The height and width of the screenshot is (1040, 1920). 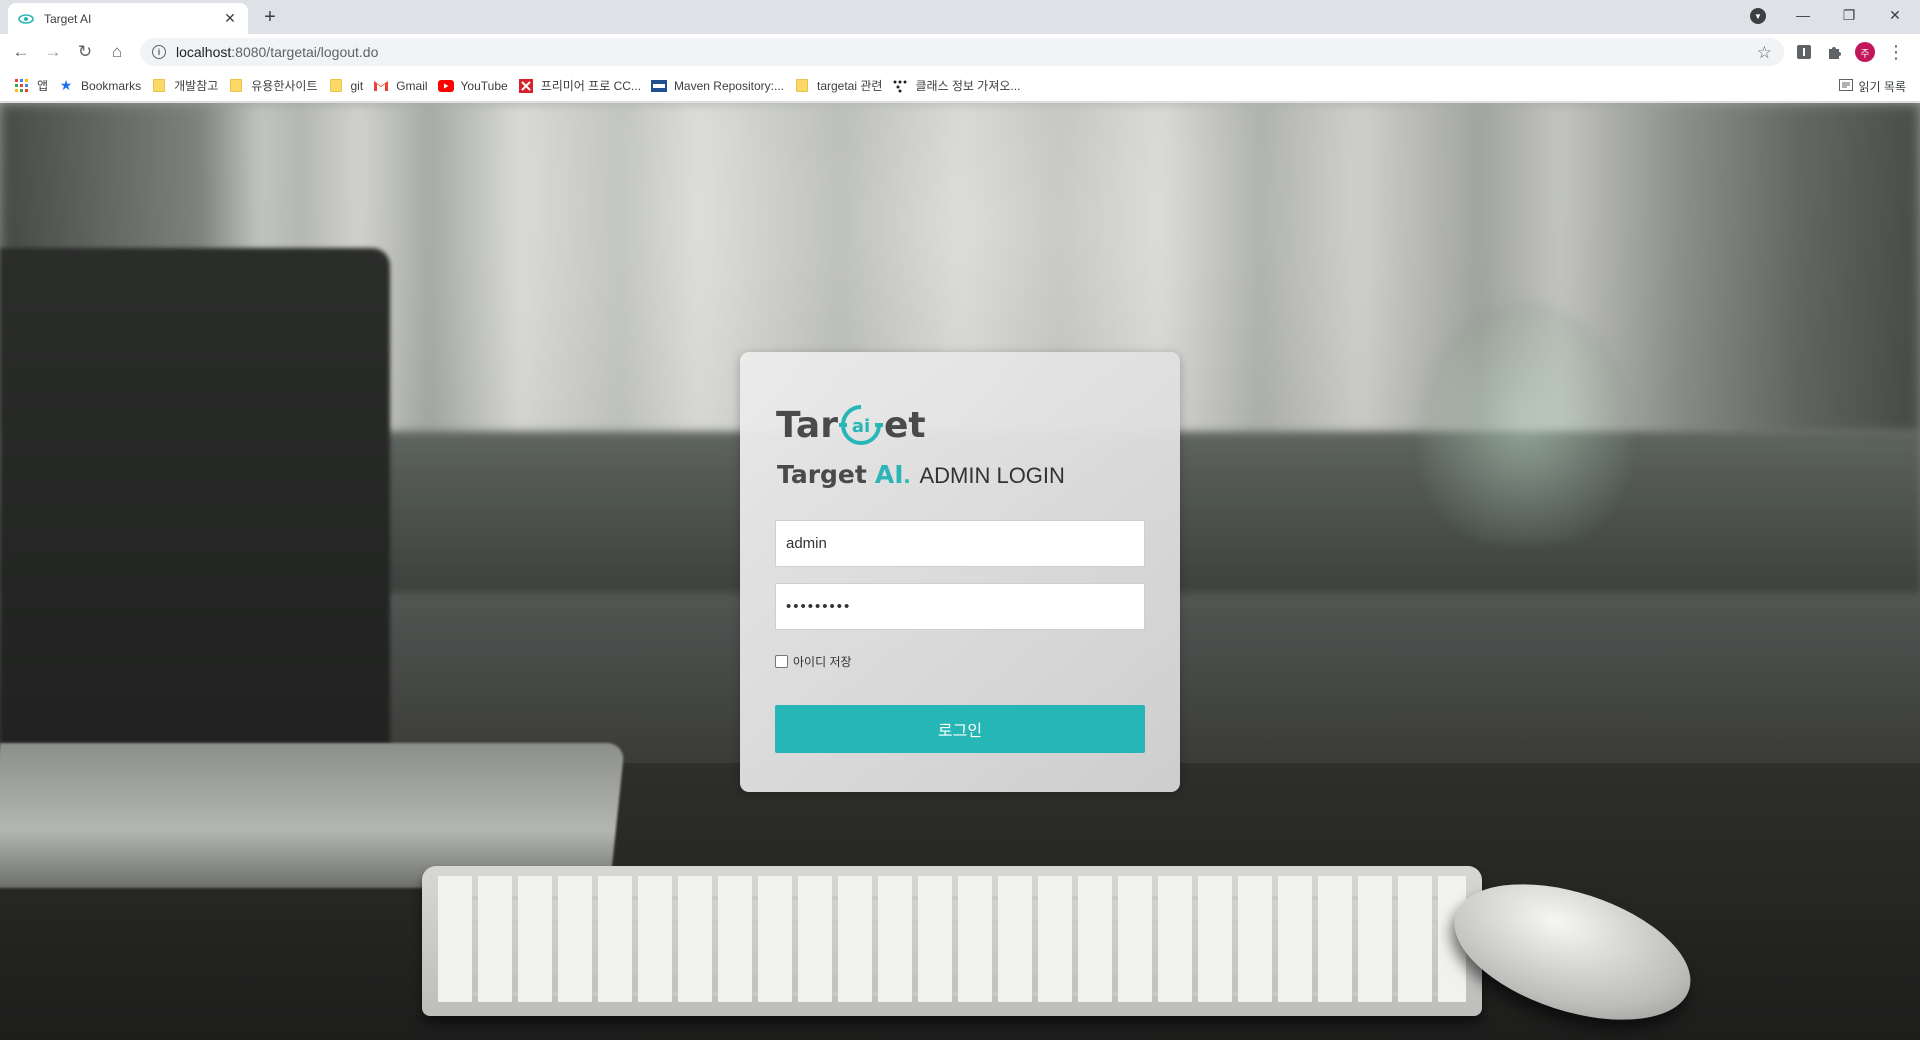 I want to click on target-ai-favicon-icon, so click(x=26, y=19).